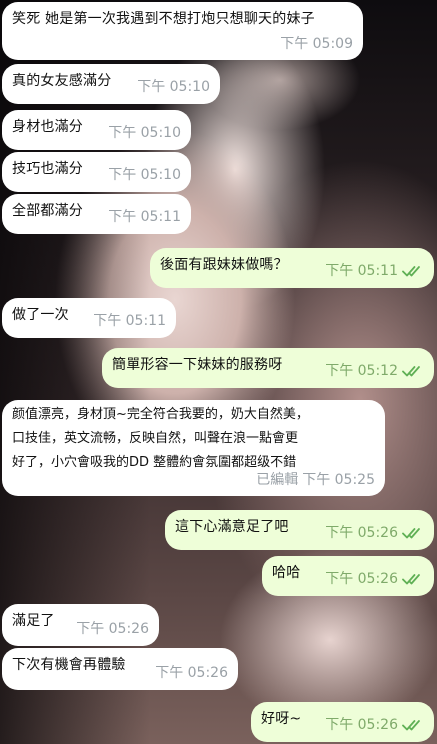 This screenshot has width=437, height=744. Describe the element at coordinates (361, 371) in the screenshot. I see `message-time: 下午 05:12` at that location.